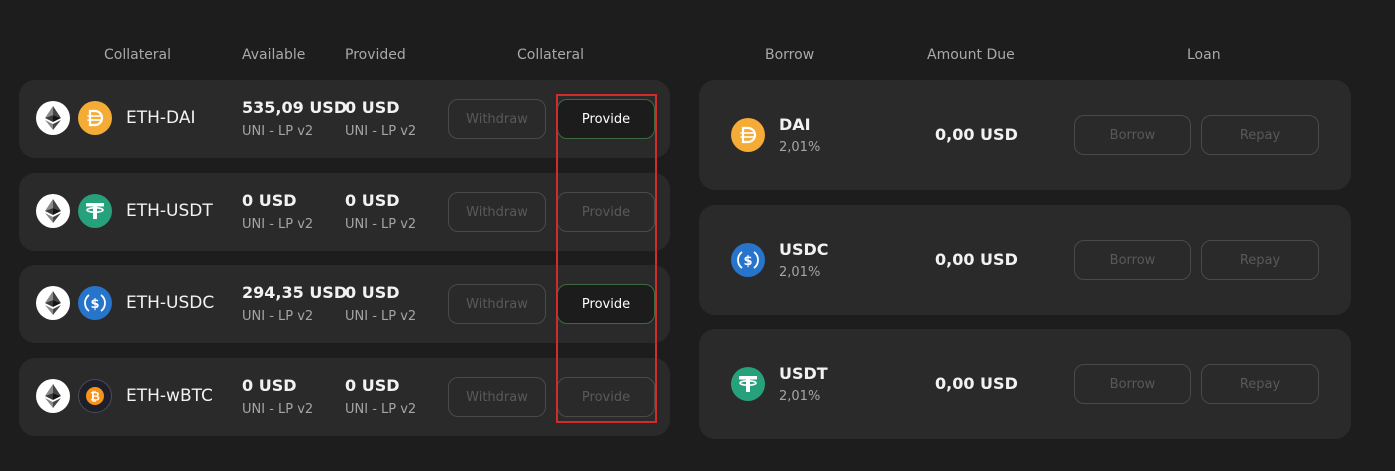 The height and width of the screenshot is (471, 1395). Describe the element at coordinates (790, 55) in the screenshot. I see `header-borrow: Borrow` at that location.